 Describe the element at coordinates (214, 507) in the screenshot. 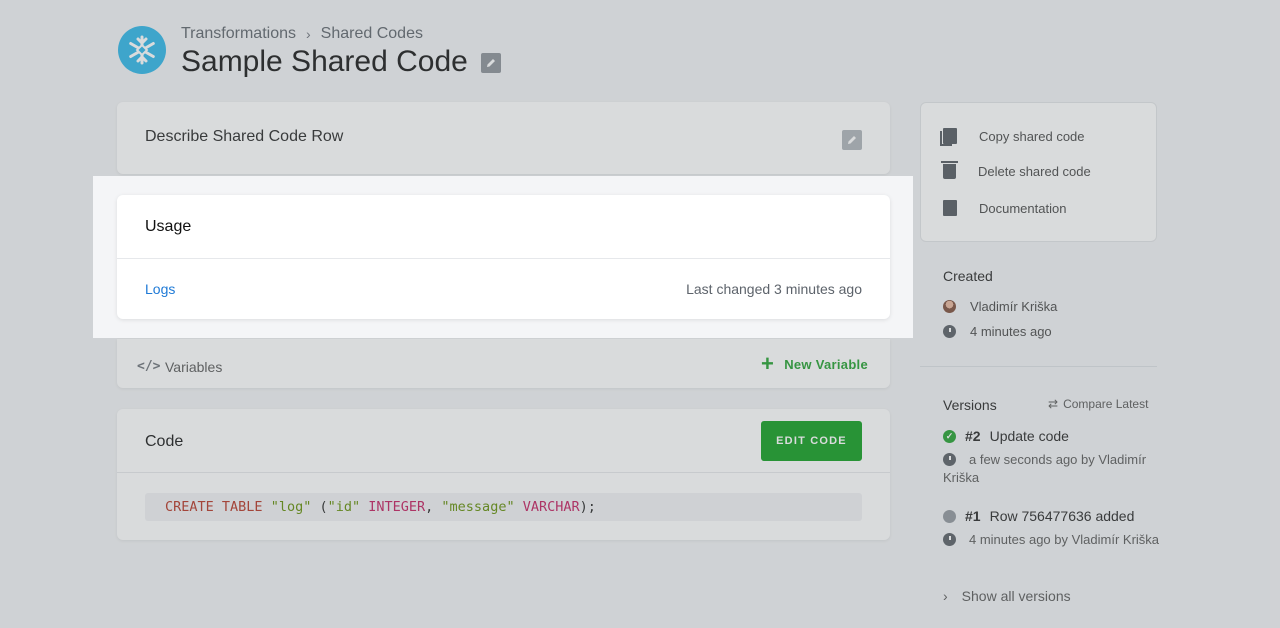

I see `code-token: CREATE TABLE` at that location.